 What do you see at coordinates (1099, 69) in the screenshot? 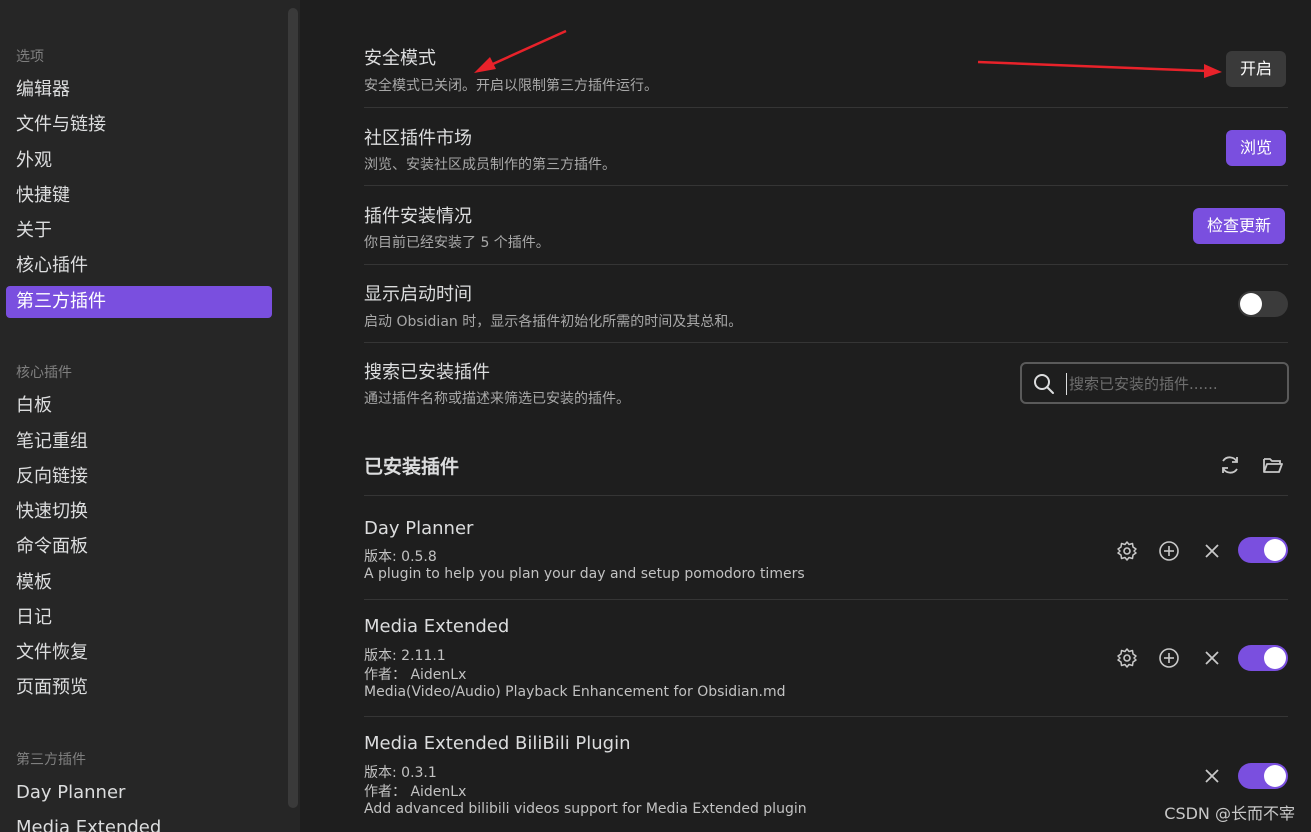
I see `annotation-arrow-enable-button` at bounding box center [1099, 69].